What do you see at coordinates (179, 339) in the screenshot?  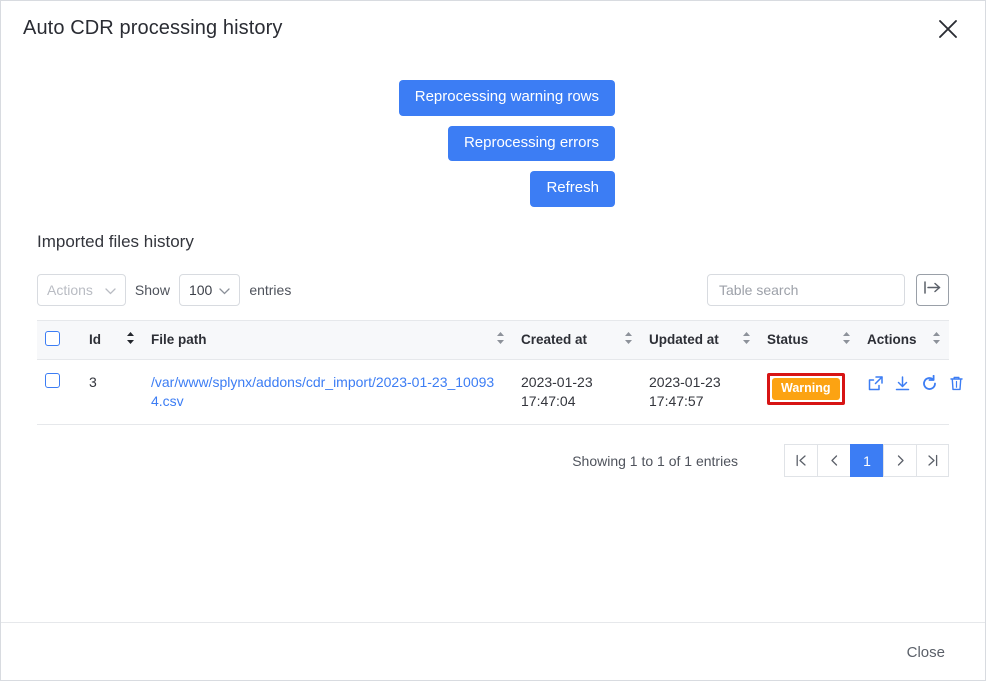 I see `column-label: File path` at bounding box center [179, 339].